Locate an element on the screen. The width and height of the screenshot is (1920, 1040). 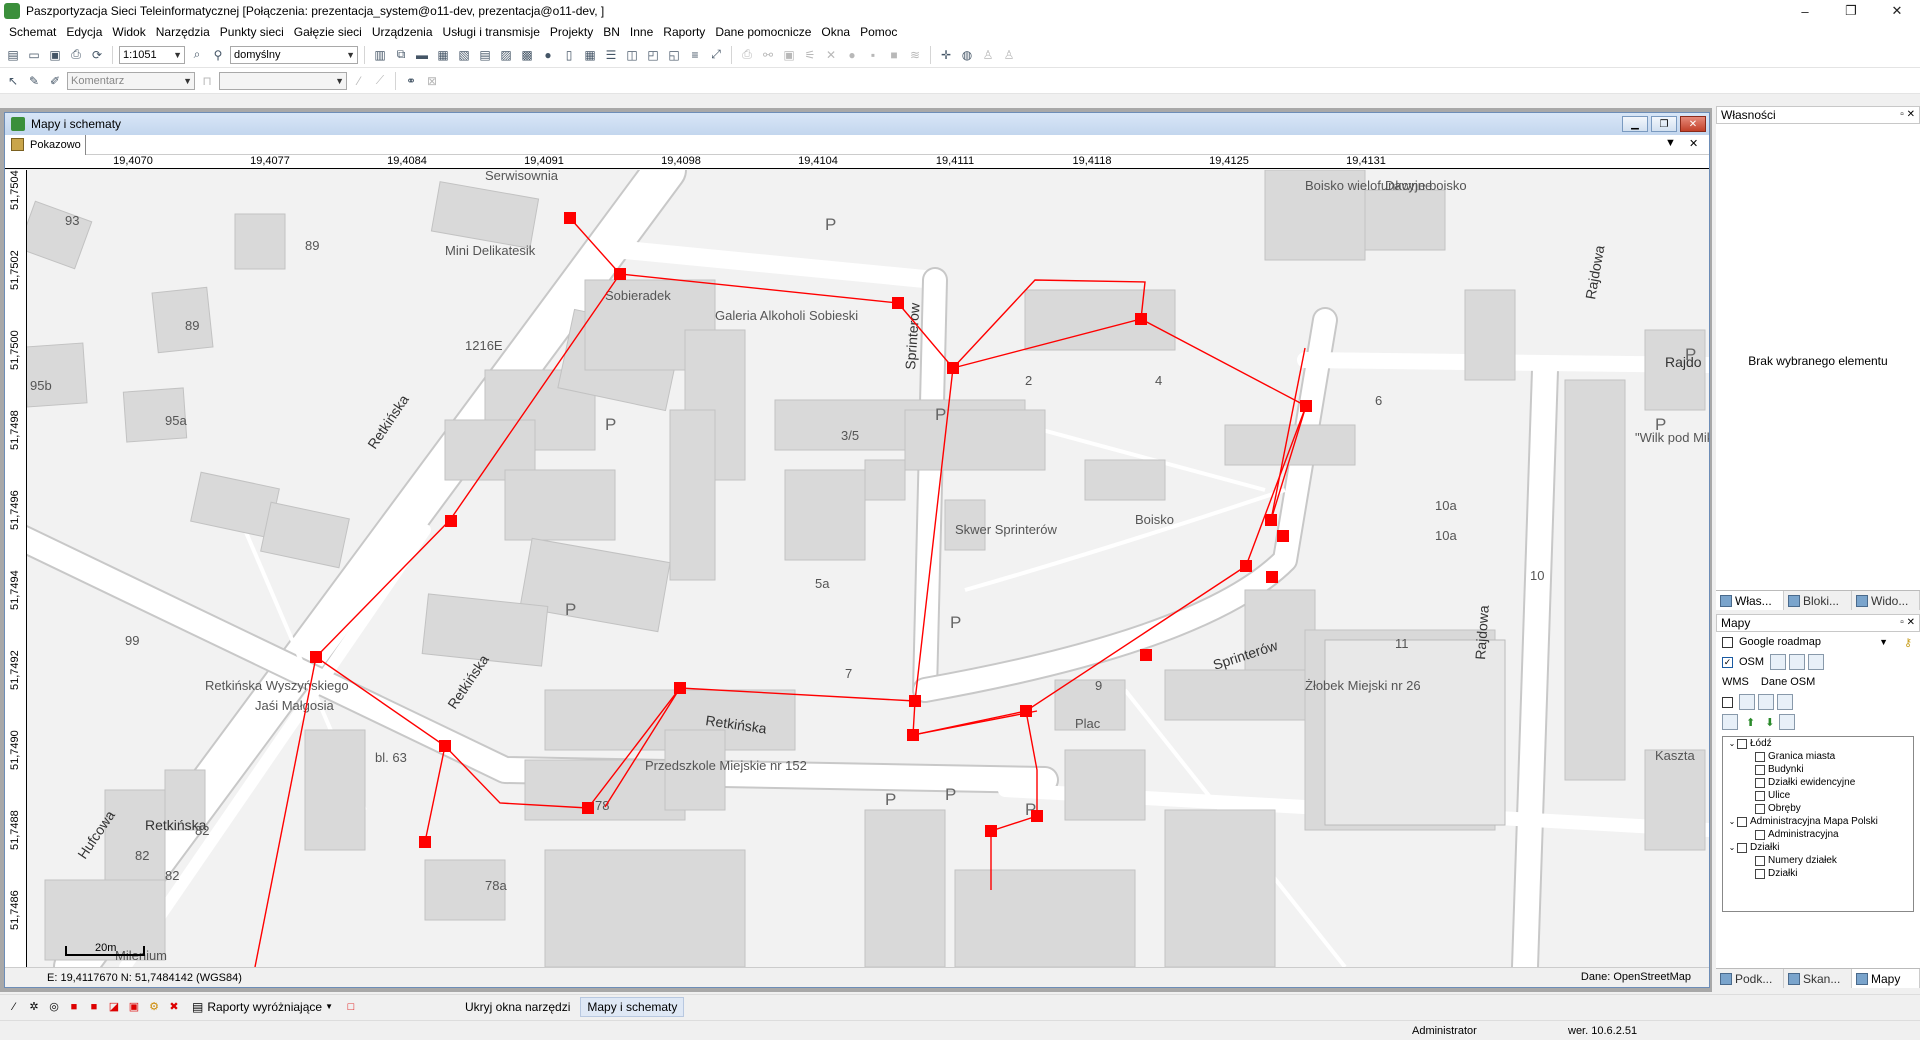
maps-schemes-button: Mapy i schematy is located at coordinates (632, 1006).